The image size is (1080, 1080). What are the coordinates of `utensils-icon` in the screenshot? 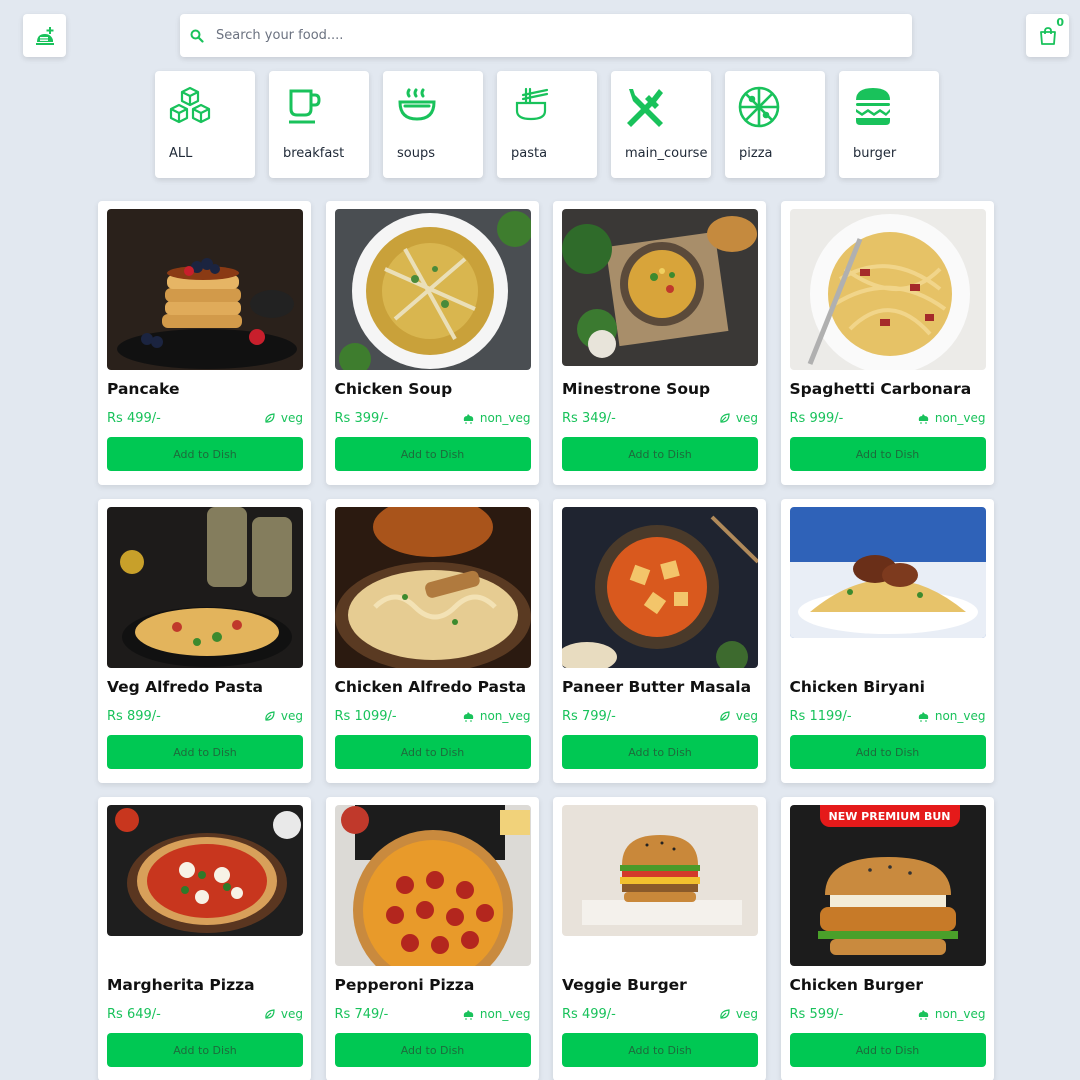 It's located at (645, 108).